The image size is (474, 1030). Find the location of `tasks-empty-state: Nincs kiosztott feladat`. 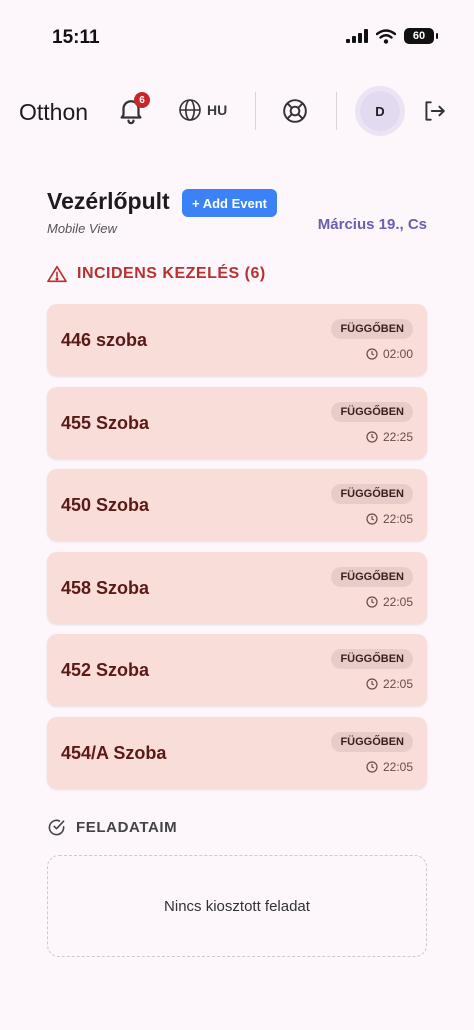

tasks-empty-state: Nincs kiosztott feladat is located at coordinates (237, 906).